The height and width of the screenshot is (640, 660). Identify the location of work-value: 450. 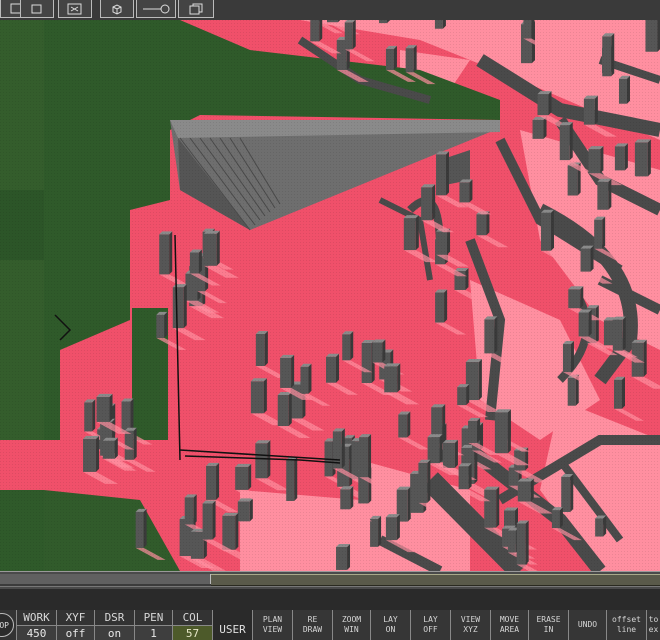
(36, 633).